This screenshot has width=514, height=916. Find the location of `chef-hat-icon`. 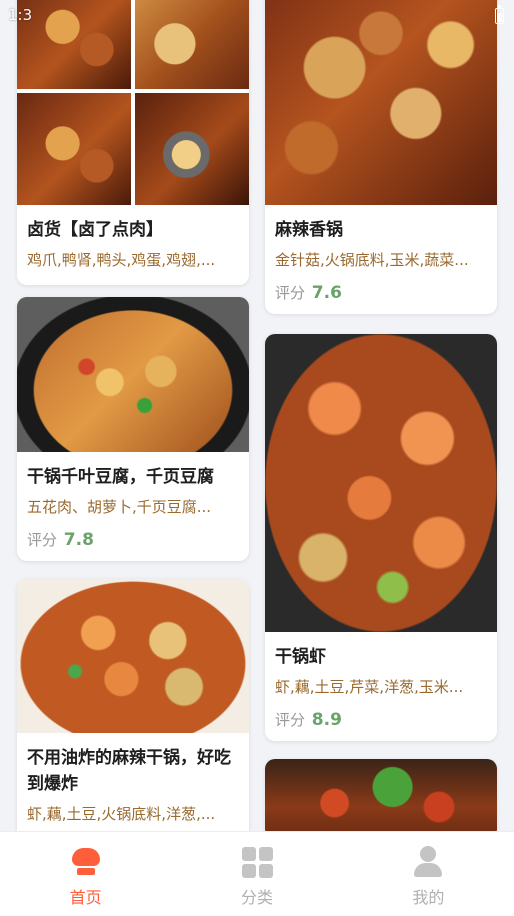

chef-hat-icon is located at coordinates (86, 862).